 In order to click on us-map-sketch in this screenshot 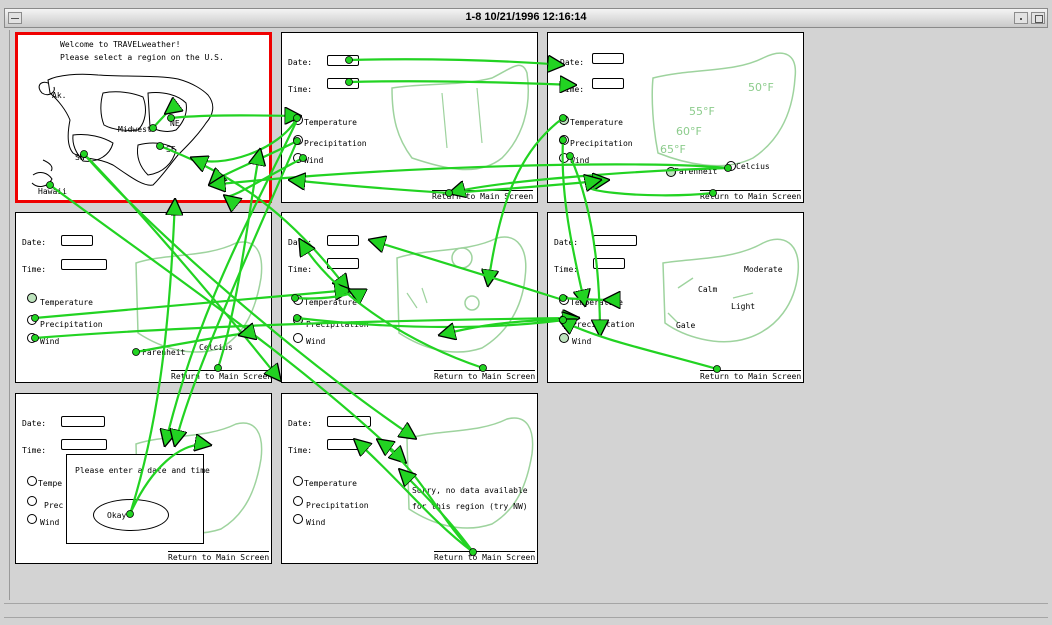, I will do `click(143, 117)`.